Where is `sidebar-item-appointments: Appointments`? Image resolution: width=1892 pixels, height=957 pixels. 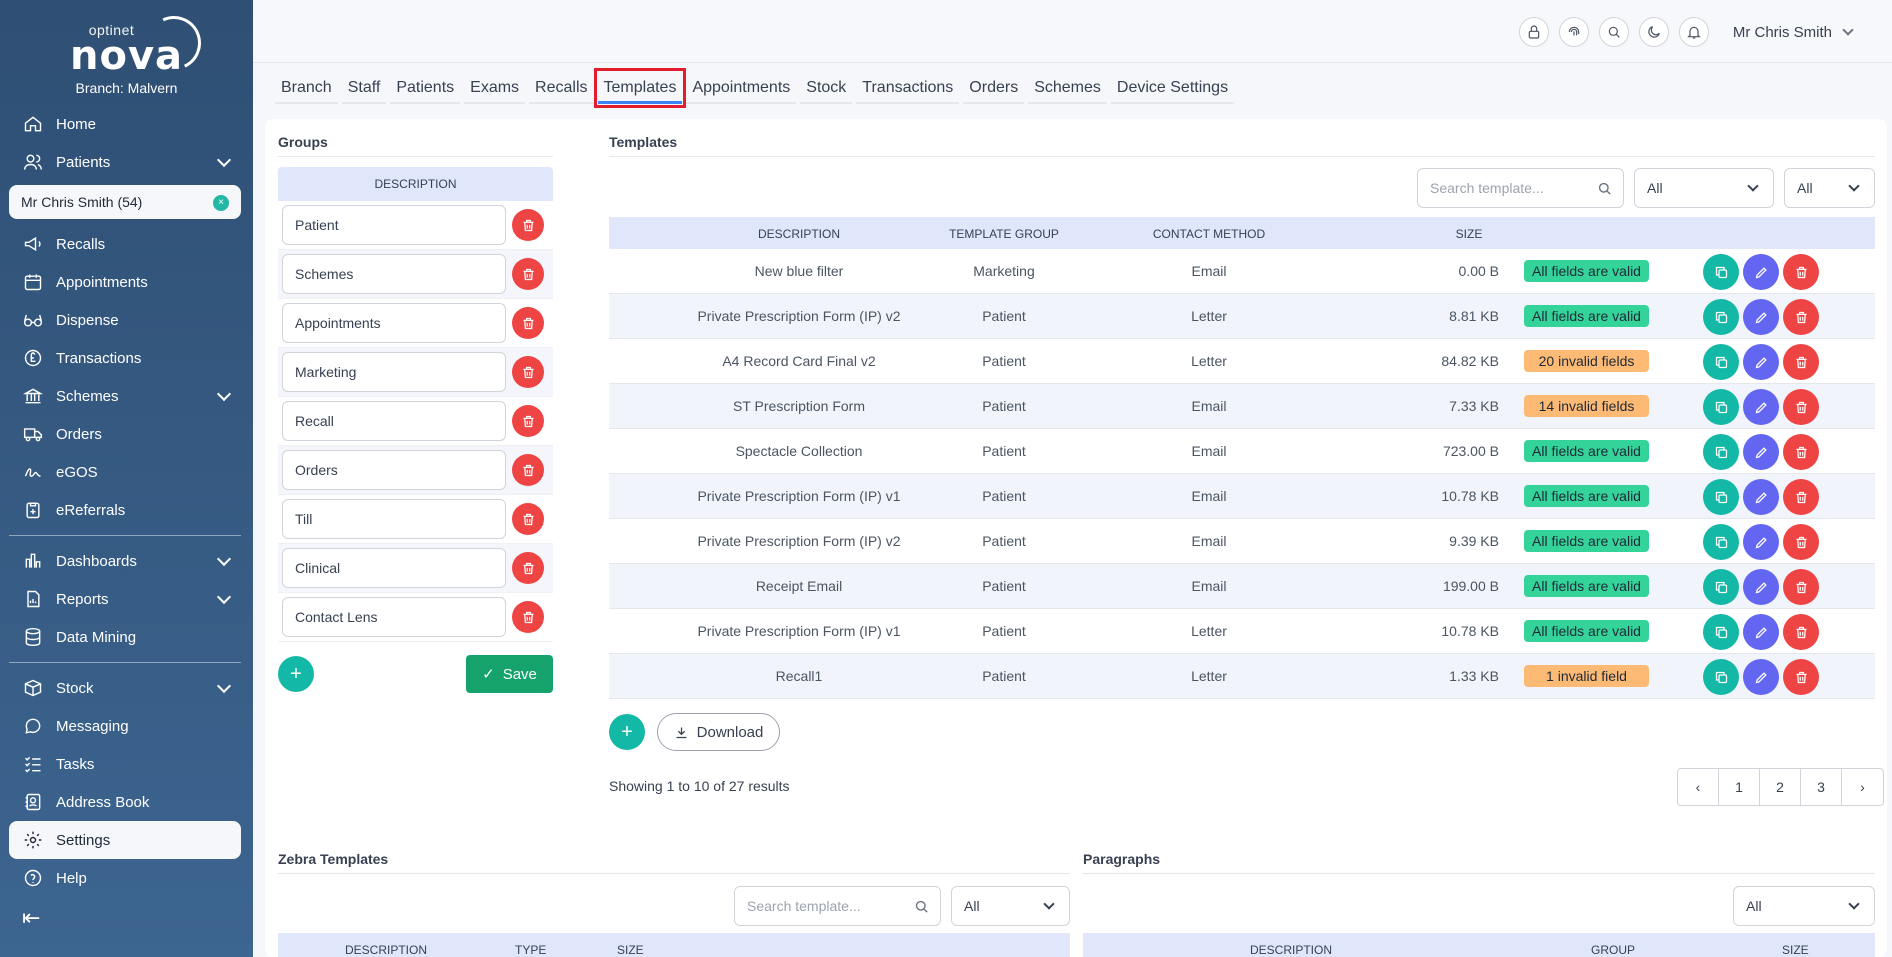
sidebar-item-appointments: Appointments is located at coordinates (126, 282).